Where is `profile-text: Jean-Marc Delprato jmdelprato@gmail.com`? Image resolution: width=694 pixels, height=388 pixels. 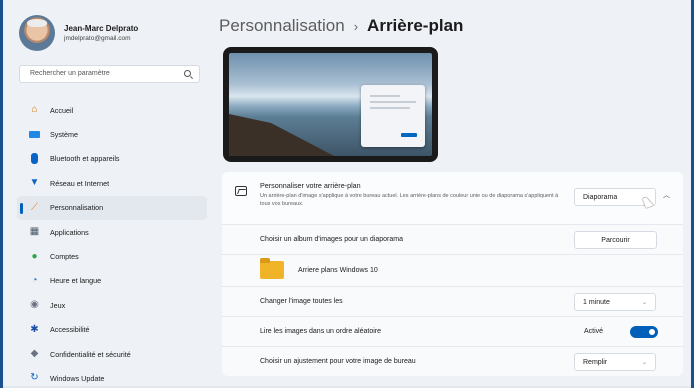 profile-text: Jean-Marc Delprato jmdelprato@gmail.com is located at coordinates (101, 33).